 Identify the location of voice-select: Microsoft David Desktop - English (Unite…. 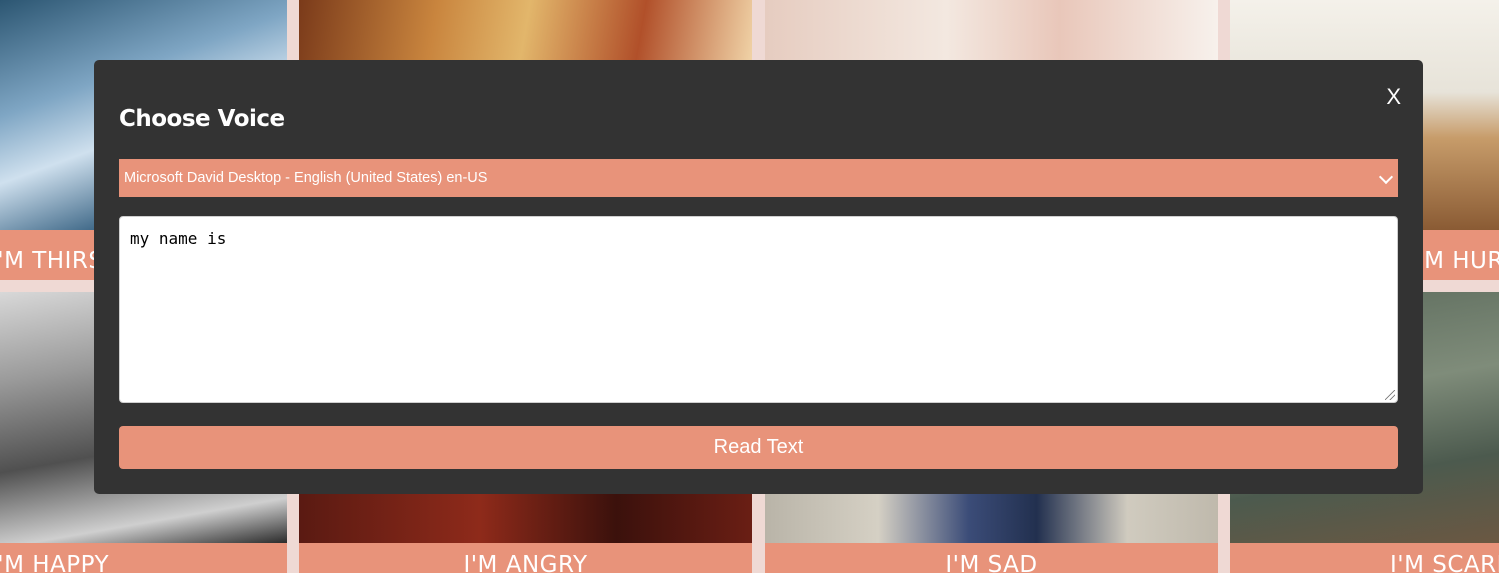
(758, 178).